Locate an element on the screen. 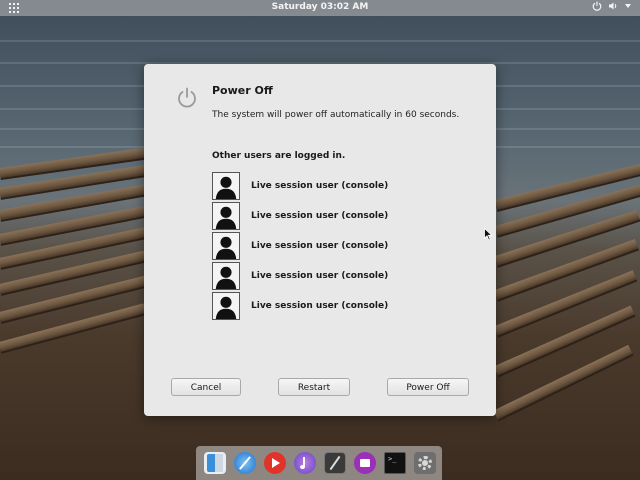 This screenshot has width=640, height=480. system-tray is located at coordinates (612, 6).